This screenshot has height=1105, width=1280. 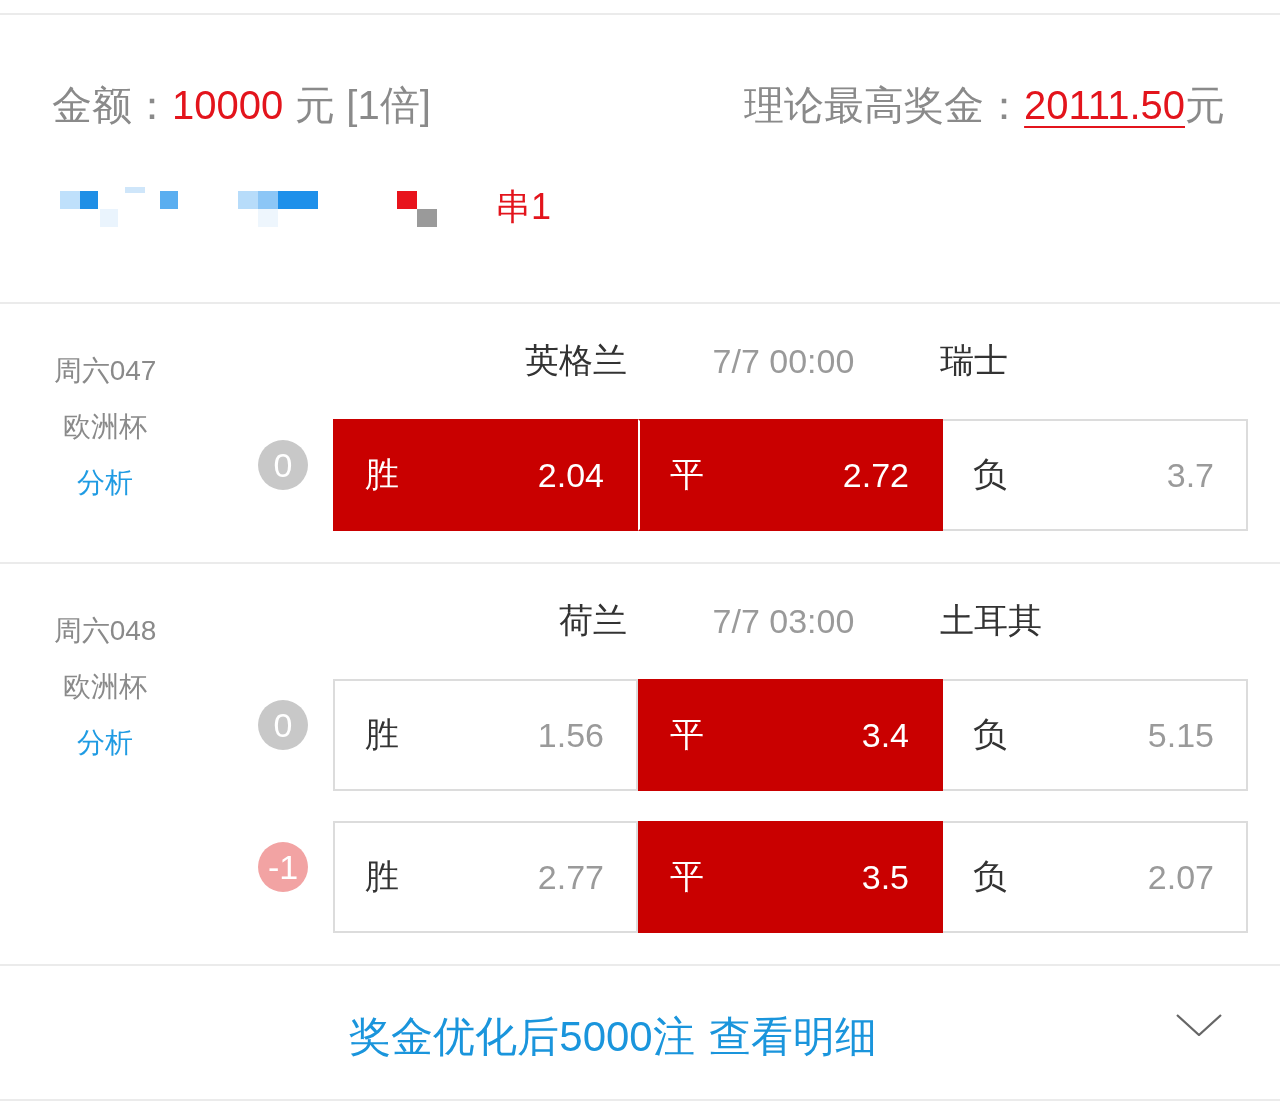 What do you see at coordinates (522, 1036) in the screenshot?
I see `prize-optimization-text: 奖金优化后5000注` at bounding box center [522, 1036].